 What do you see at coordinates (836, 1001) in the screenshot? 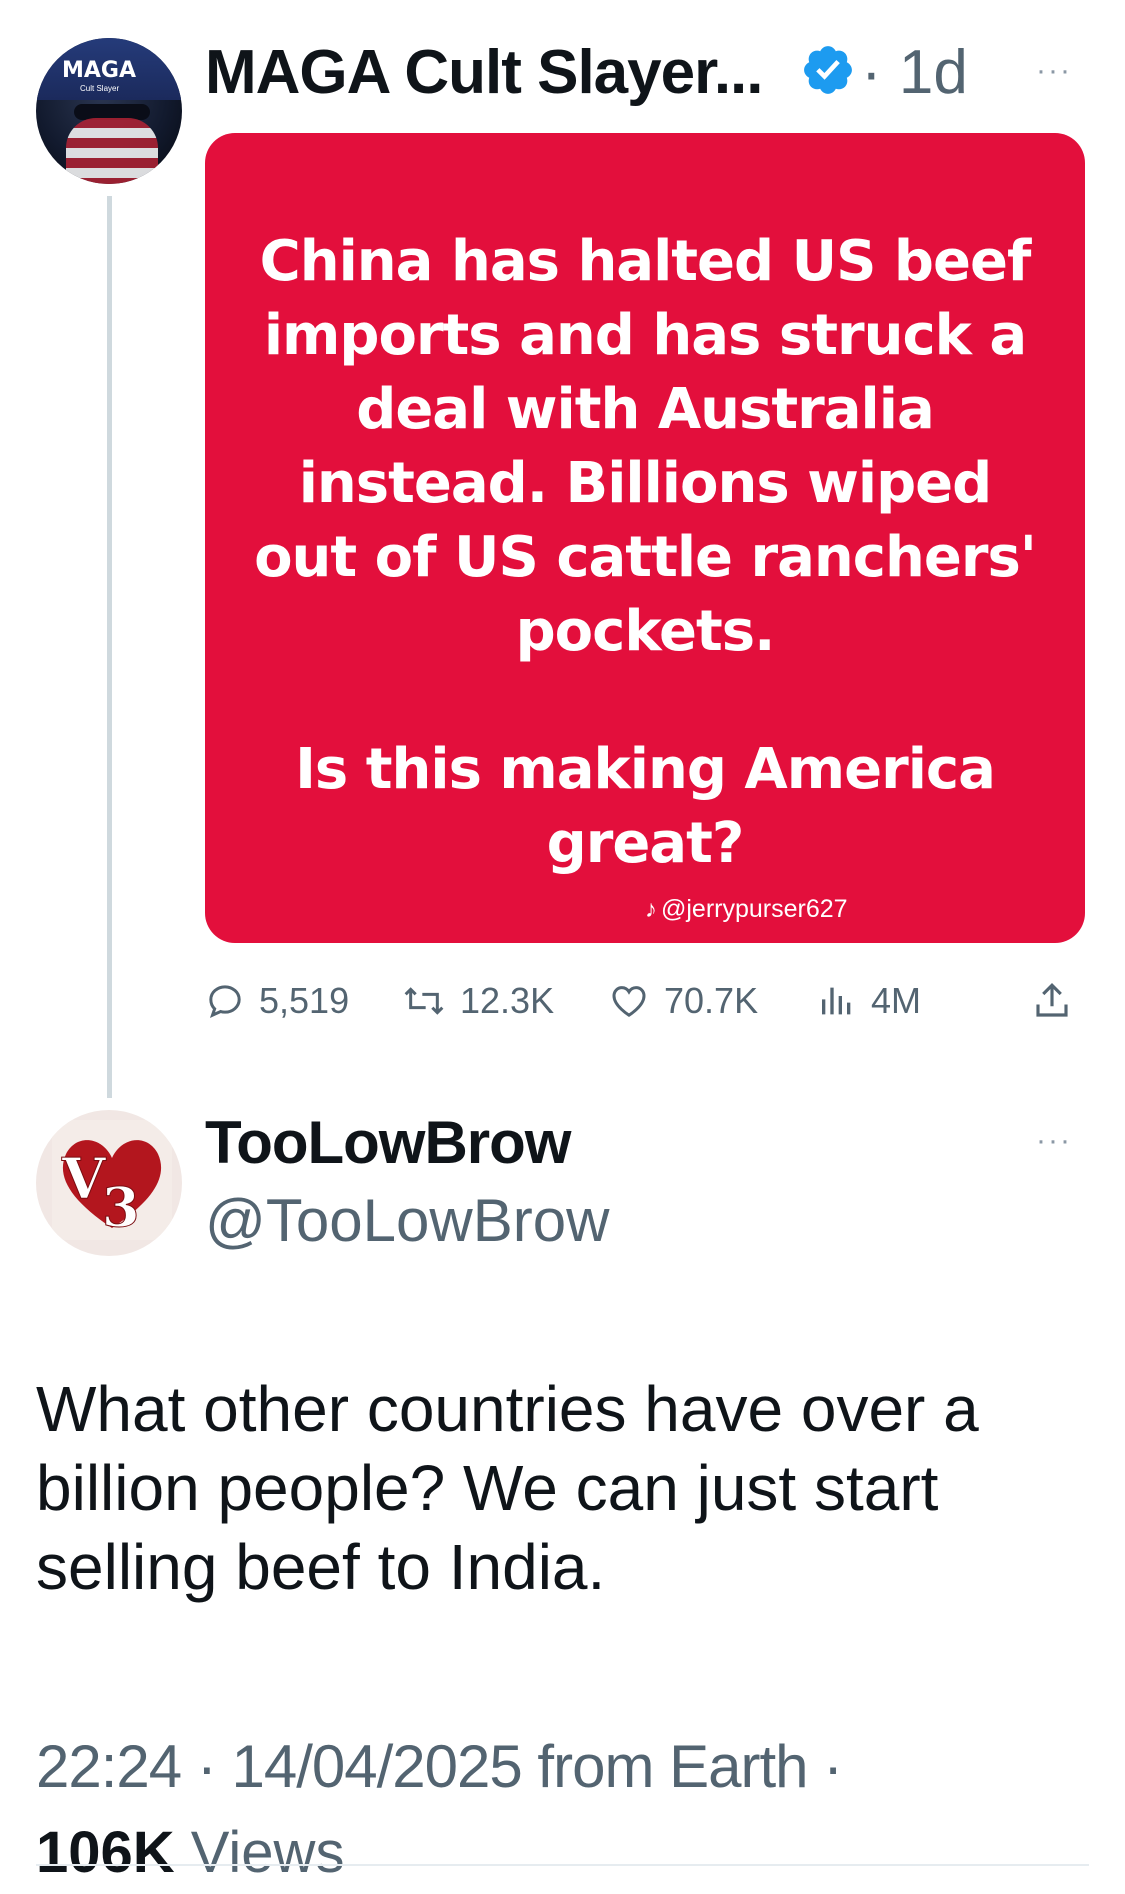
I see `analytics-icon` at bounding box center [836, 1001].